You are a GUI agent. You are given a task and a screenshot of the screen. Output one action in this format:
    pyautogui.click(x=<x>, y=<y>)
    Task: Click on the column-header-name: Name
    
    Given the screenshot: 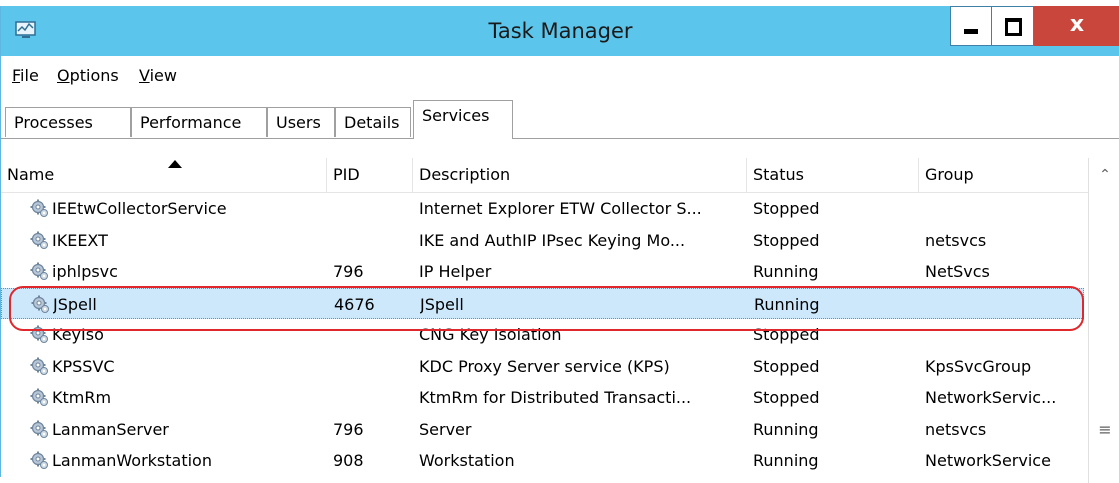 What is the action you would take?
    pyautogui.click(x=164, y=175)
    